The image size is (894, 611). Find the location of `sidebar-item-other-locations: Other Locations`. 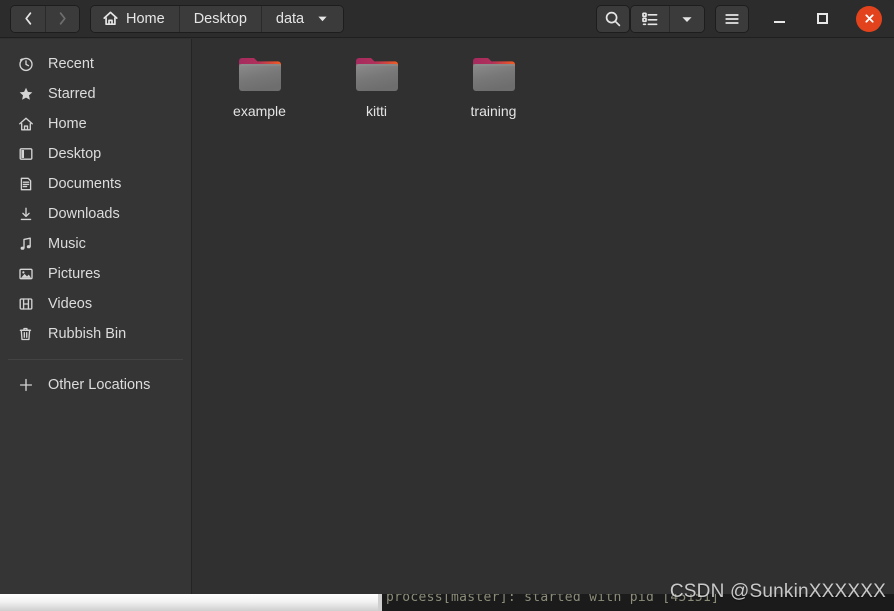

sidebar-item-other-locations: Other Locations is located at coordinates (95, 385).